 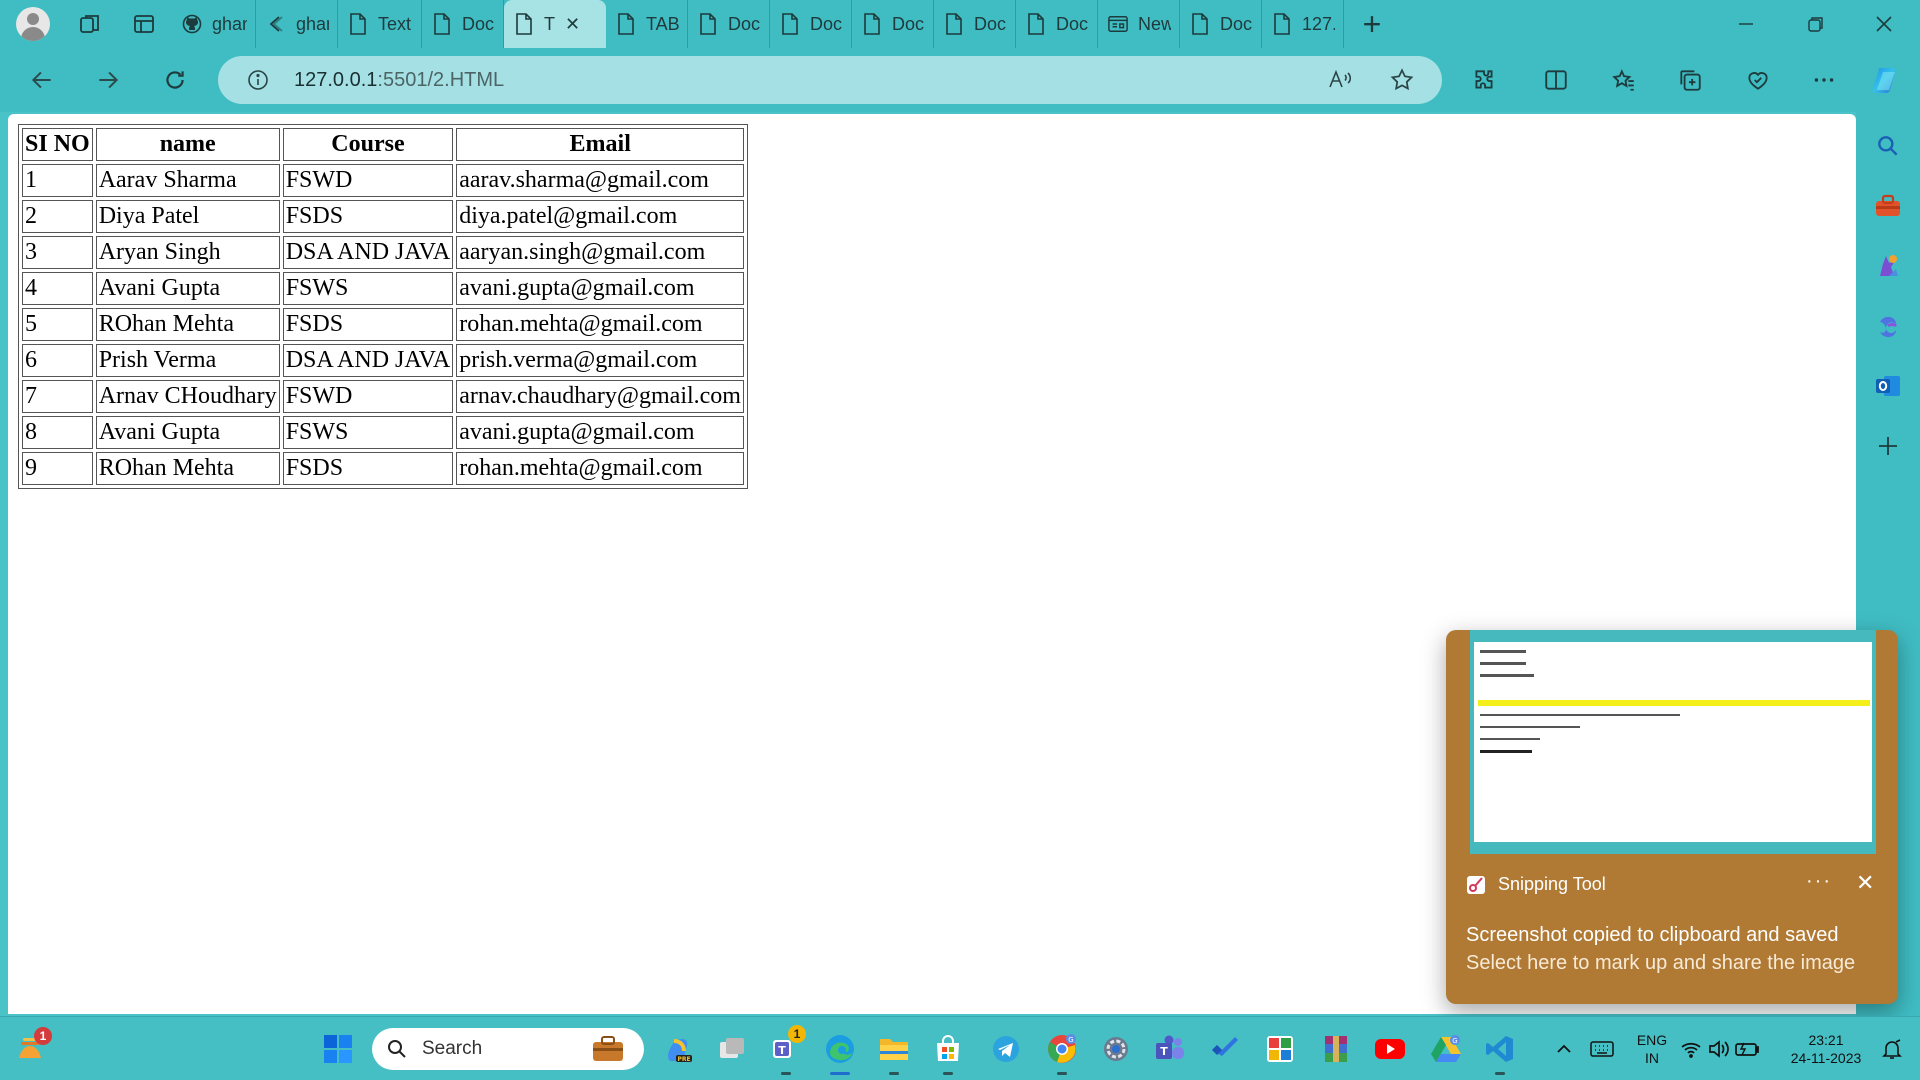 What do you see at coordinates (732, 1049) in the screenshot?
I see `task-view-icon` at bounding box center [732, 1049].